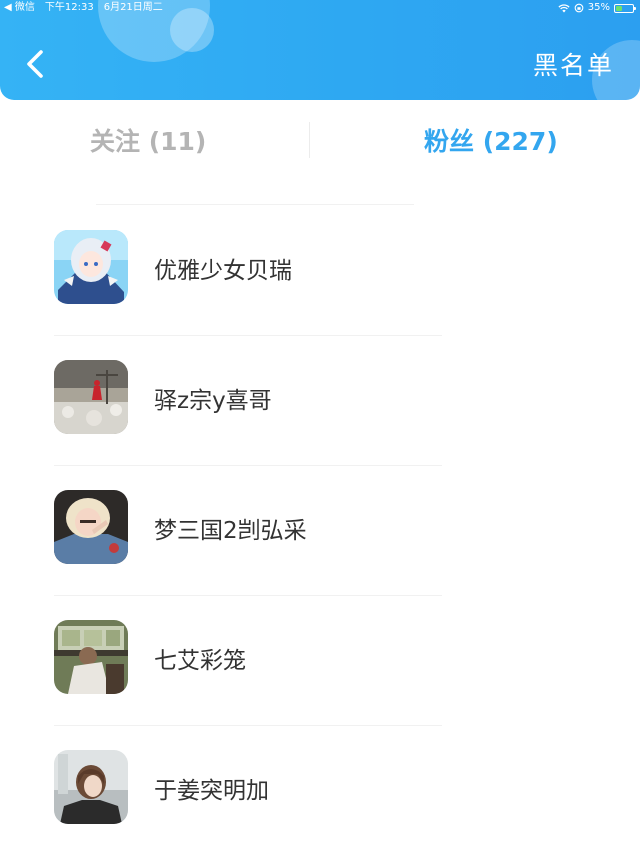 This screenshot has height=853, width=640. I want to click on user-name: 于姜突明加, so click(211, 791).